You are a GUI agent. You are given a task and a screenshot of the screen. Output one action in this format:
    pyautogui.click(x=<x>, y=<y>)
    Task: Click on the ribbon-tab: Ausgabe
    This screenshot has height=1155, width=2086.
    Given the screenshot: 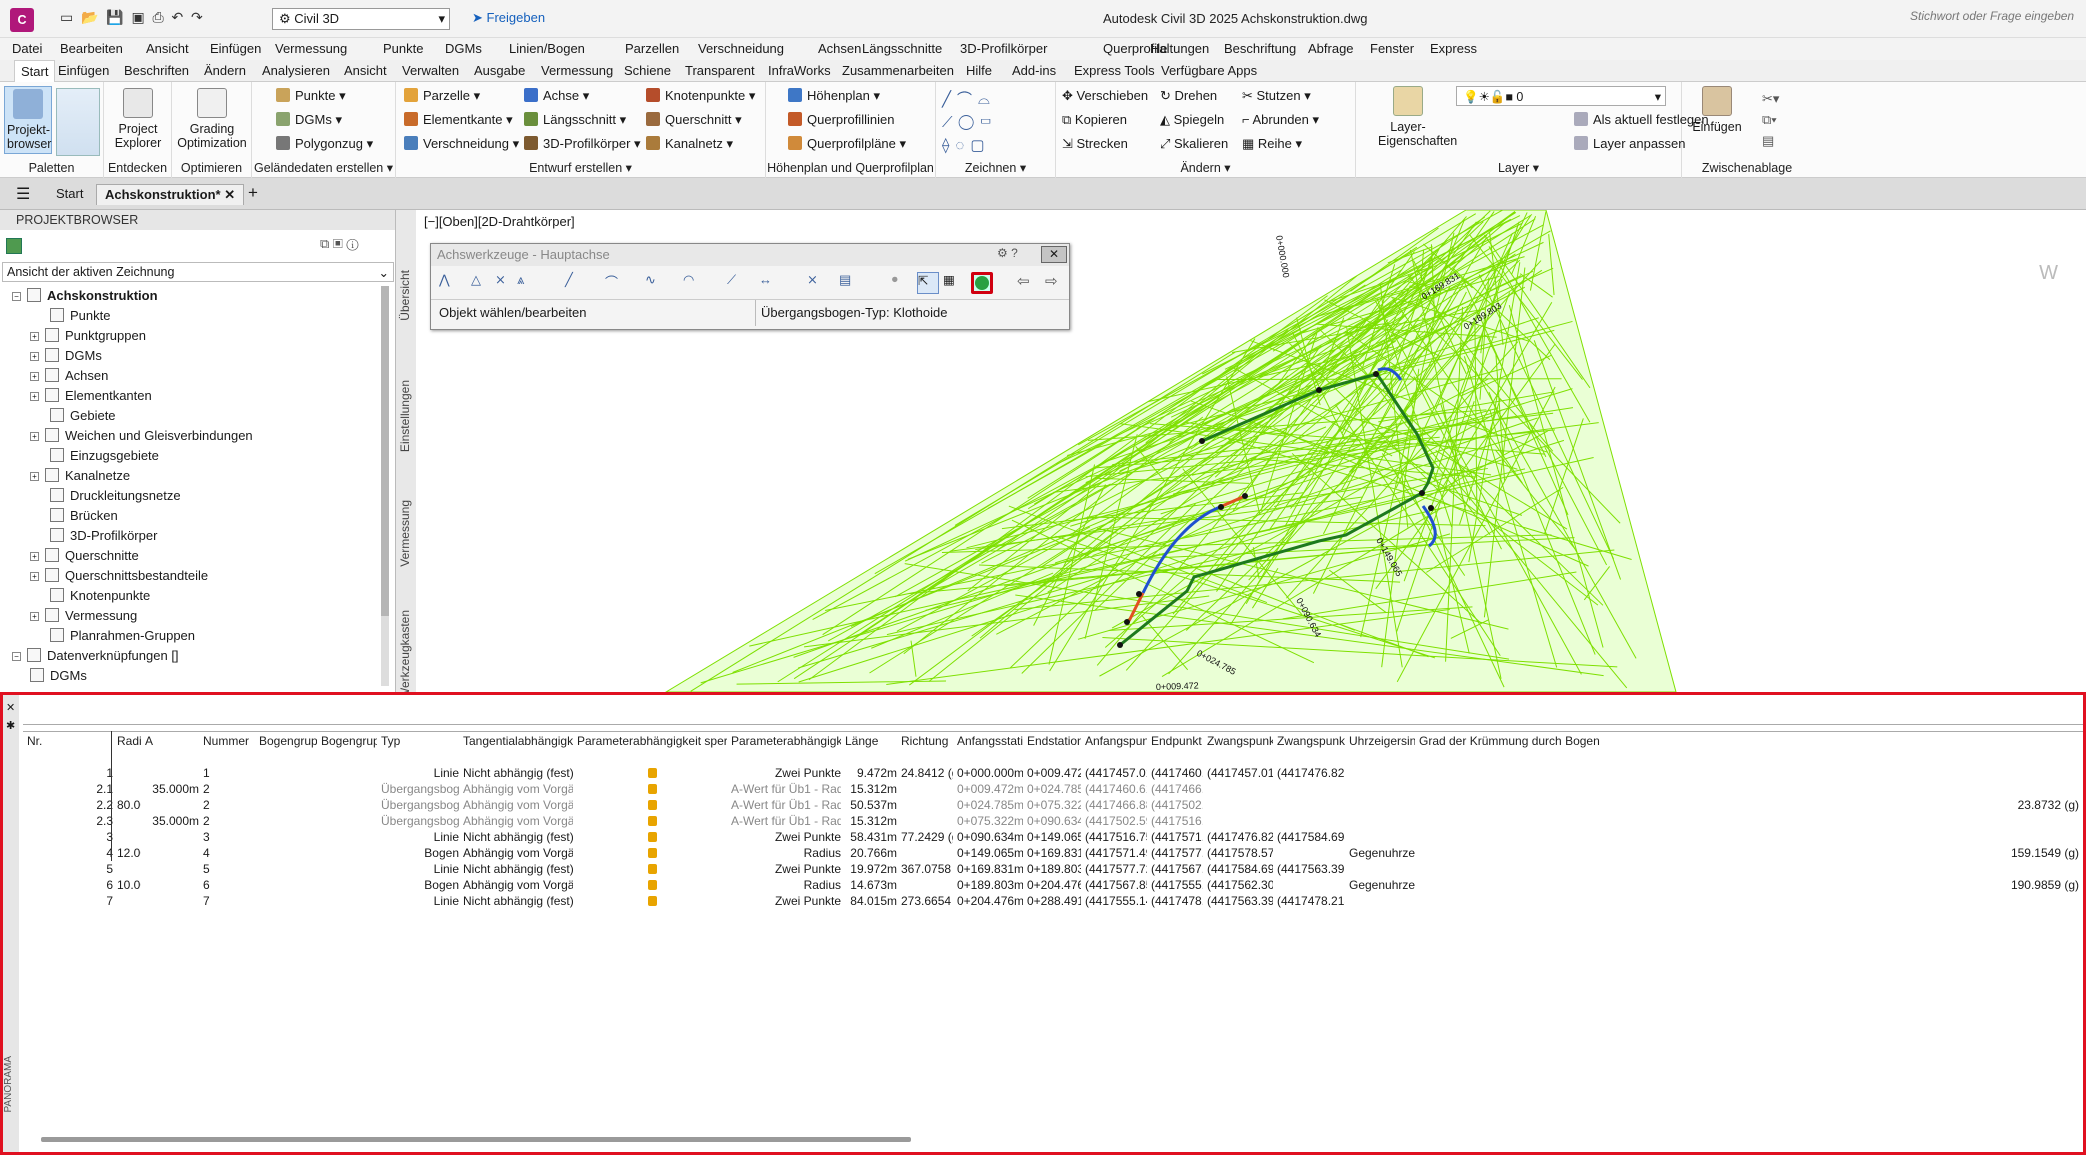 What is the action you would take?
    pyautogui.click(x=499, y=70)
    